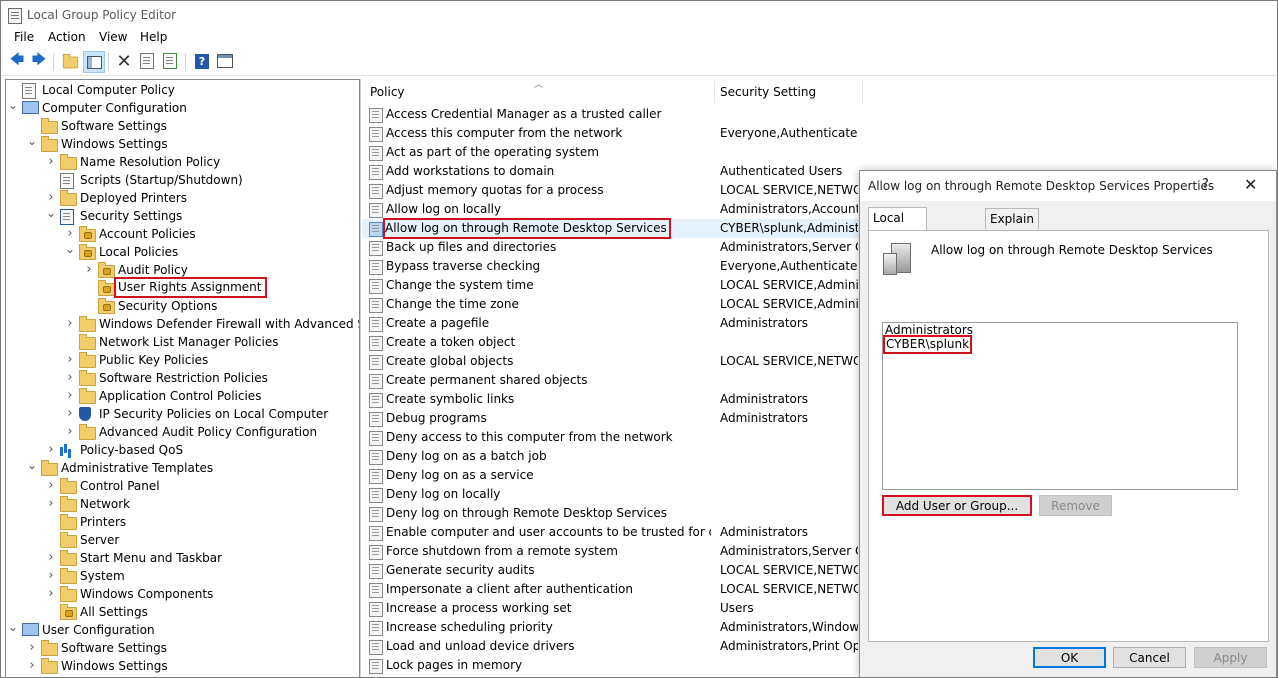 This screenshot has width=1278, height=678. Describe the element at coordinates (182, 612) in the screenshot. I see `tree-item: All Settings` at that location.